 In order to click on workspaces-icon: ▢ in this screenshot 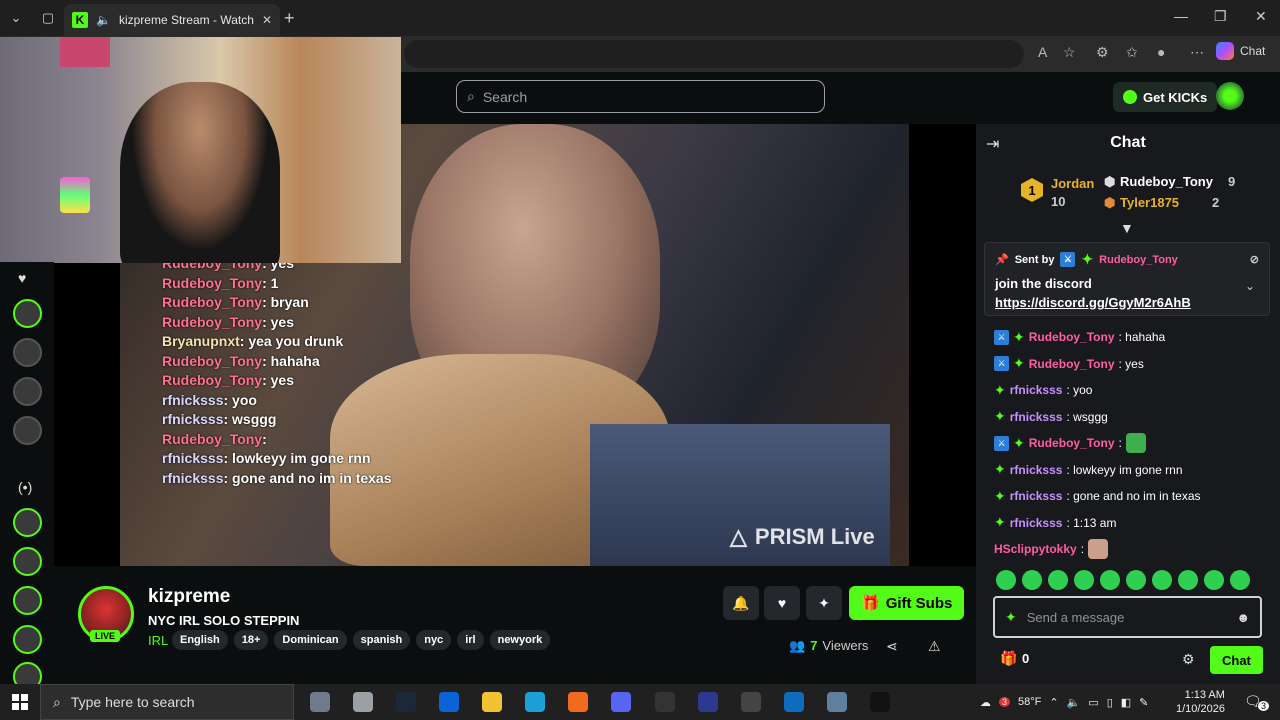, I will do `click(48, 18)`.